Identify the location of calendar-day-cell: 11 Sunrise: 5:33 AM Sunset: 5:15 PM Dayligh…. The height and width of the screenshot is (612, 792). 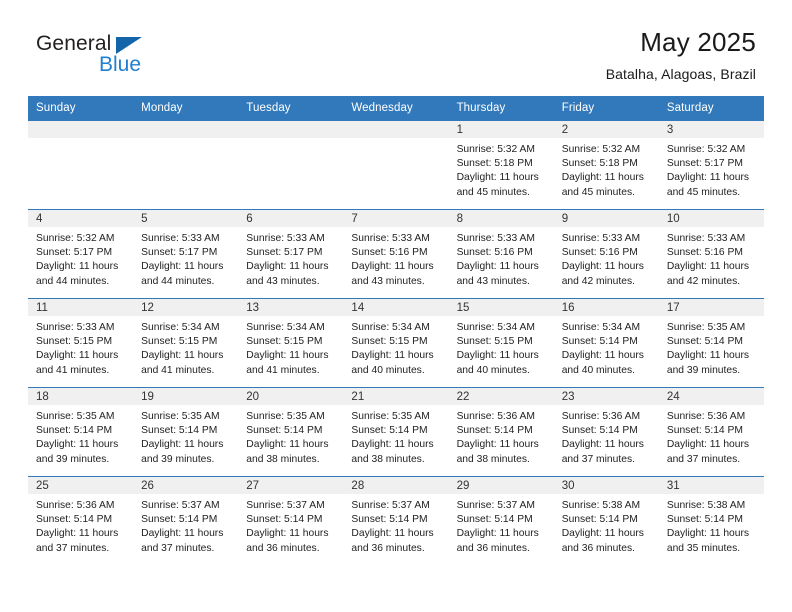
(81, 343).